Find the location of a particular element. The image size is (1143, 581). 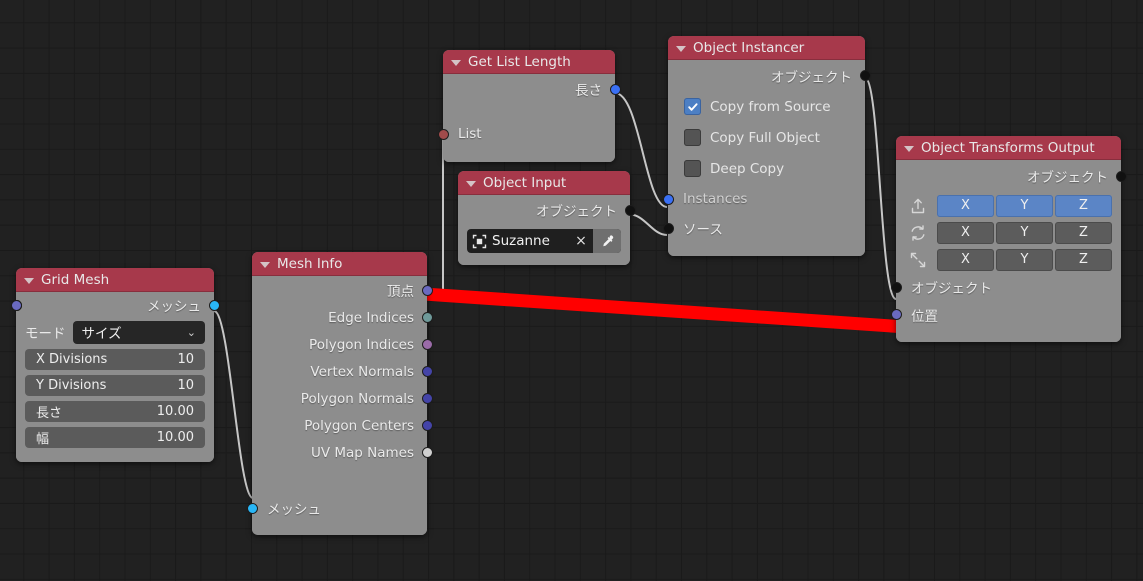

output-row-uv-map-names: UV Map Names is located at coordinates (342, 452).